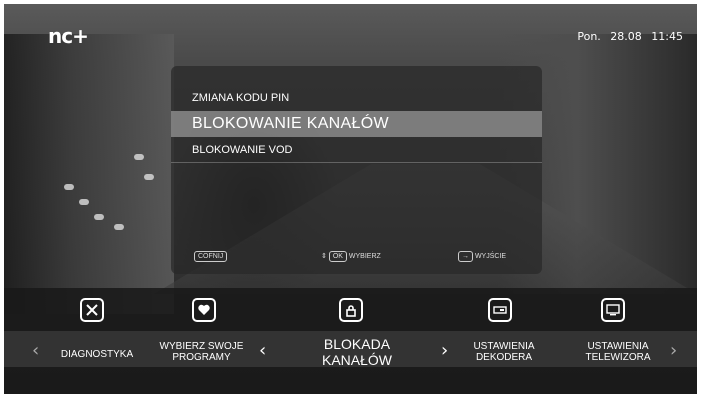  I want to click on prev-category-arrow: ‹, so click(262, 350).